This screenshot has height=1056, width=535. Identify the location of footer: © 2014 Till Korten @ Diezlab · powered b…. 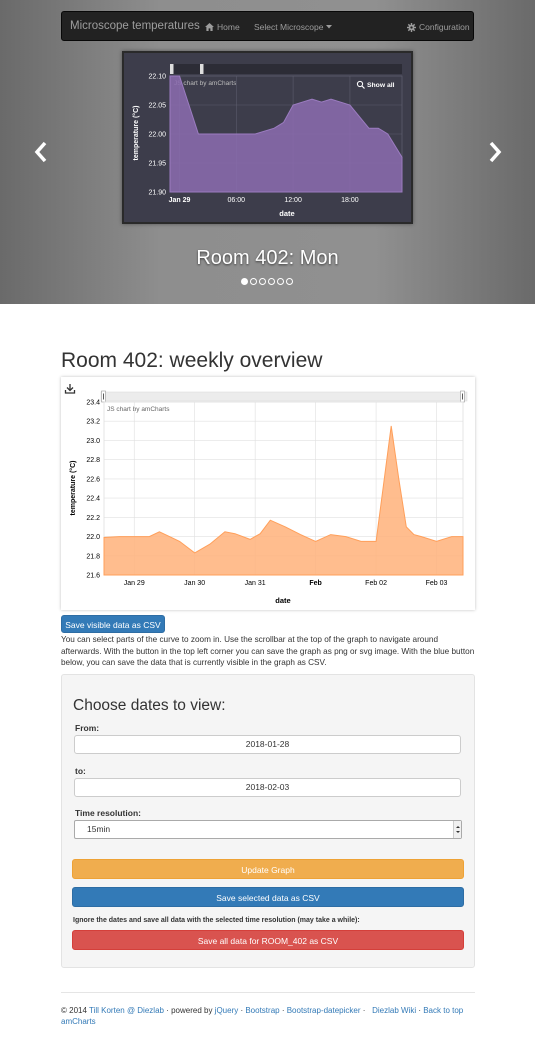
(269, 1016).